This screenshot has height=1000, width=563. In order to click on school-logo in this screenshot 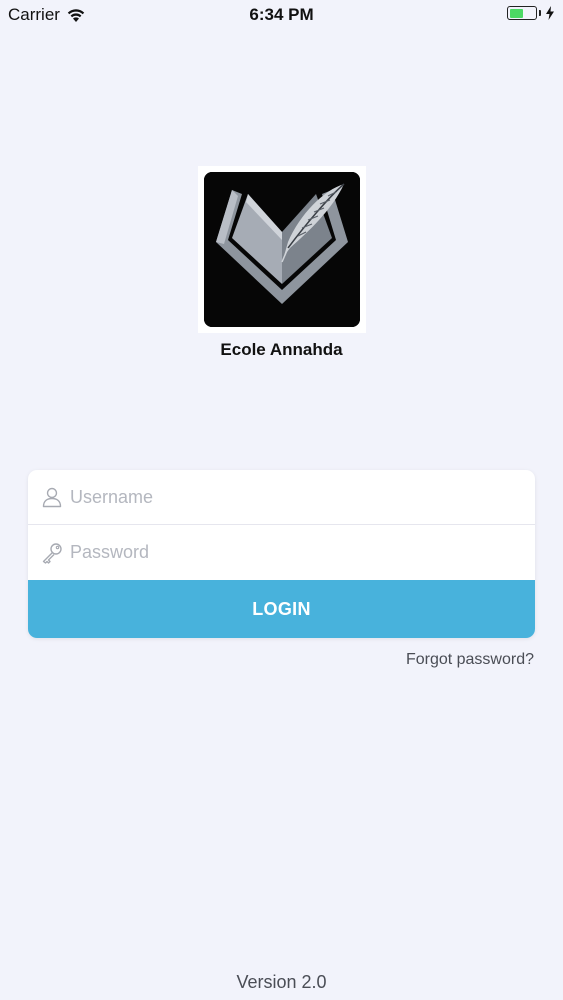, I will do `click(282, 249)`.